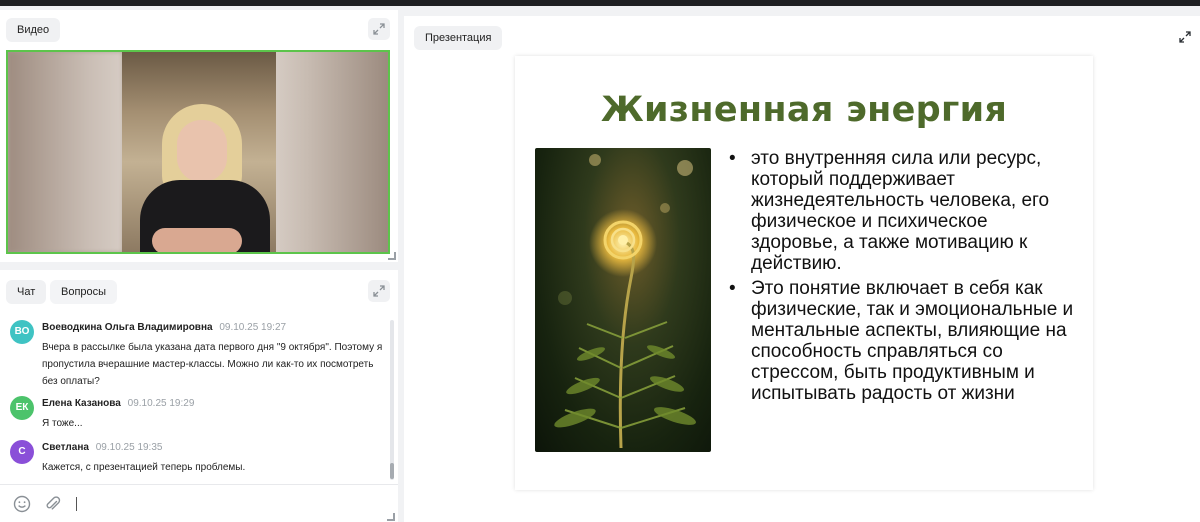 Image resolution: width=1200 pixels, height=522 pixels. Describe the element at coordinates (76, 504) in the screenshot. I see `text-cursor` at that location.